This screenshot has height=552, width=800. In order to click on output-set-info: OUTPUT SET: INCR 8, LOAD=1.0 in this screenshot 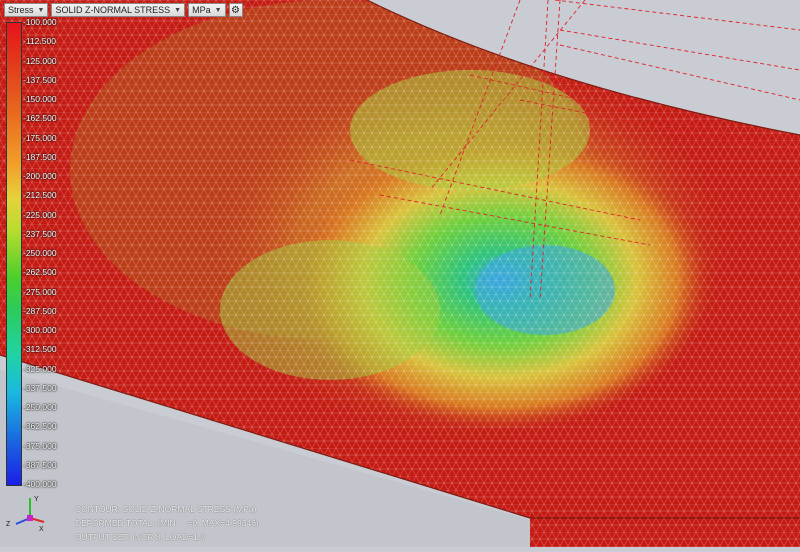, I will do `click(140, 537)`.